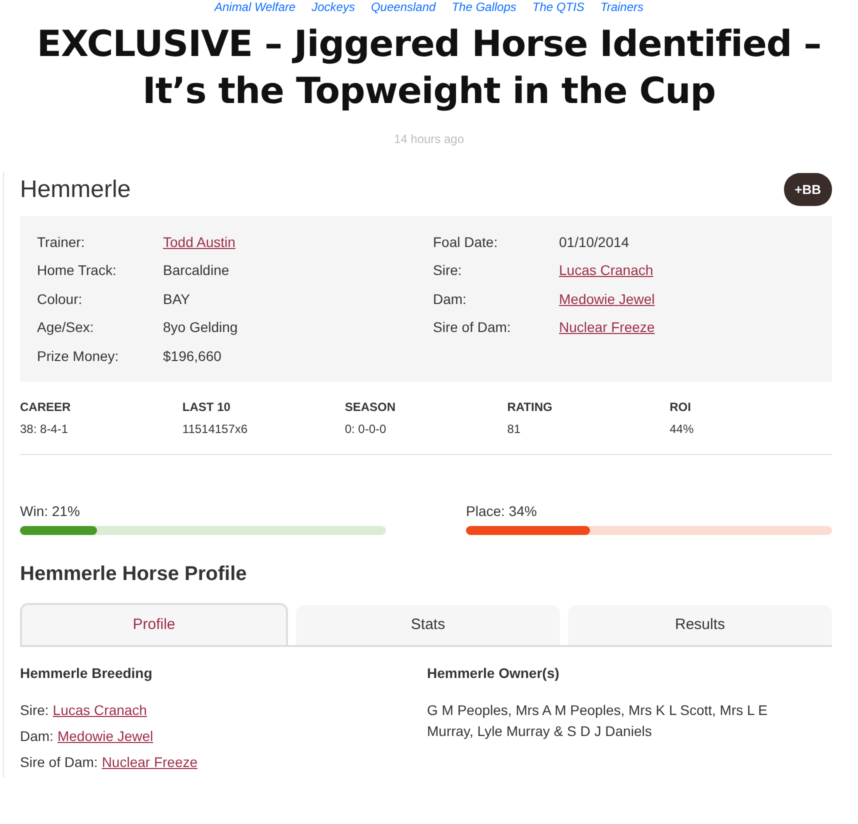 This screenshot has width=858, height=824. What do you see at coordinates (514, 429) in the screenshot?
I see `stat-value: 81` at bounding box center [514, 429].